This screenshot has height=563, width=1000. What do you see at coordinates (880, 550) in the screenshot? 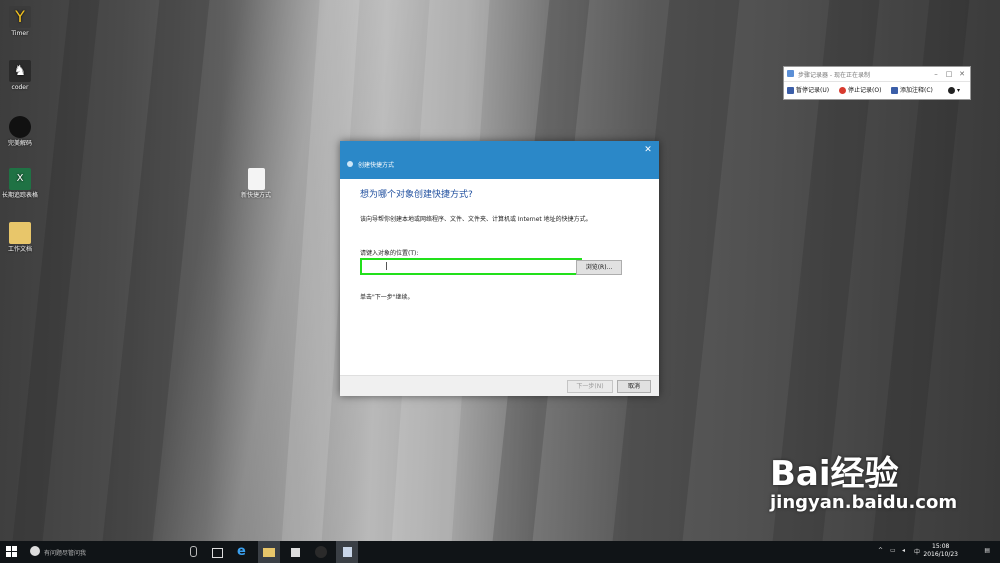
I see `chevron-up-icon: ^` at bounding box center [880, 550].